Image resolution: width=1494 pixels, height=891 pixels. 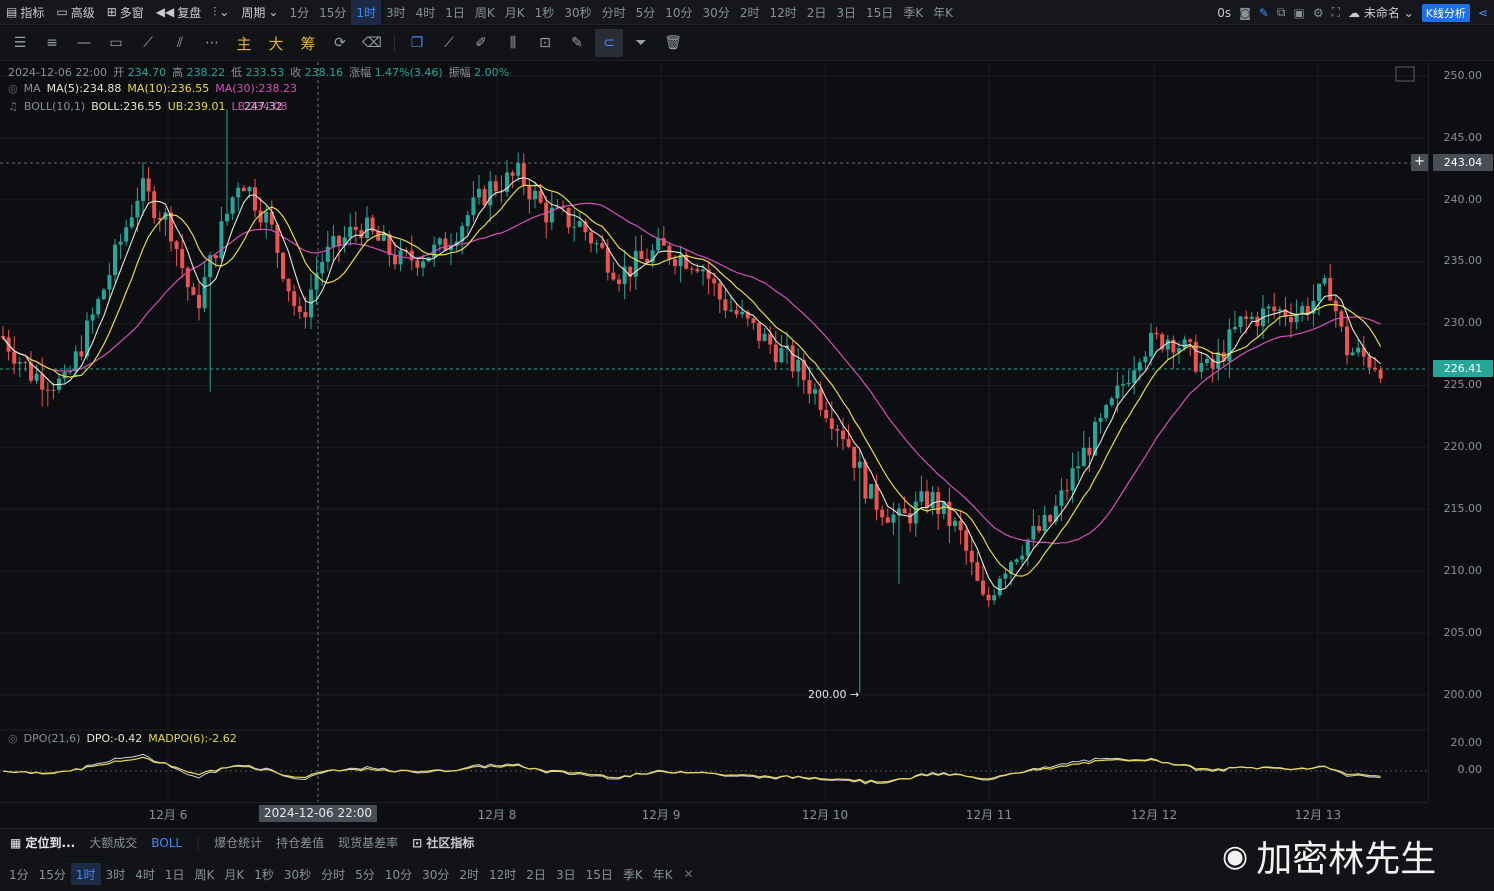 I want to click on community-indicators-button: ⊡ 社区指标, so click(x=443, y=842).